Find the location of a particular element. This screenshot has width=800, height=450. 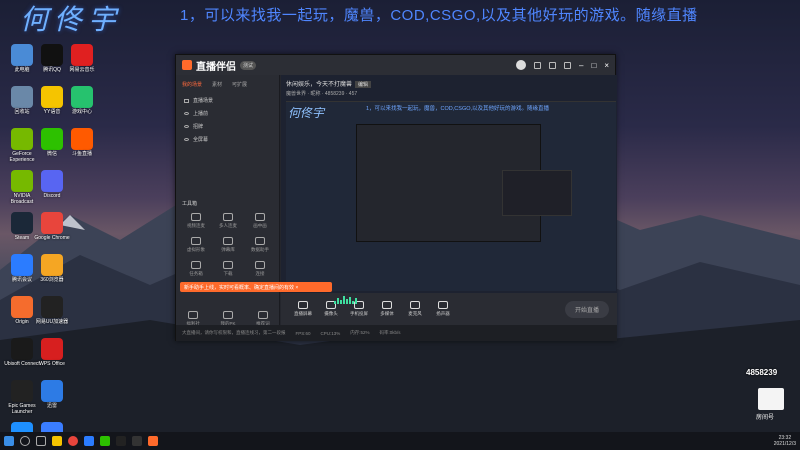

steam-icon is located at coordinates (22, 223).